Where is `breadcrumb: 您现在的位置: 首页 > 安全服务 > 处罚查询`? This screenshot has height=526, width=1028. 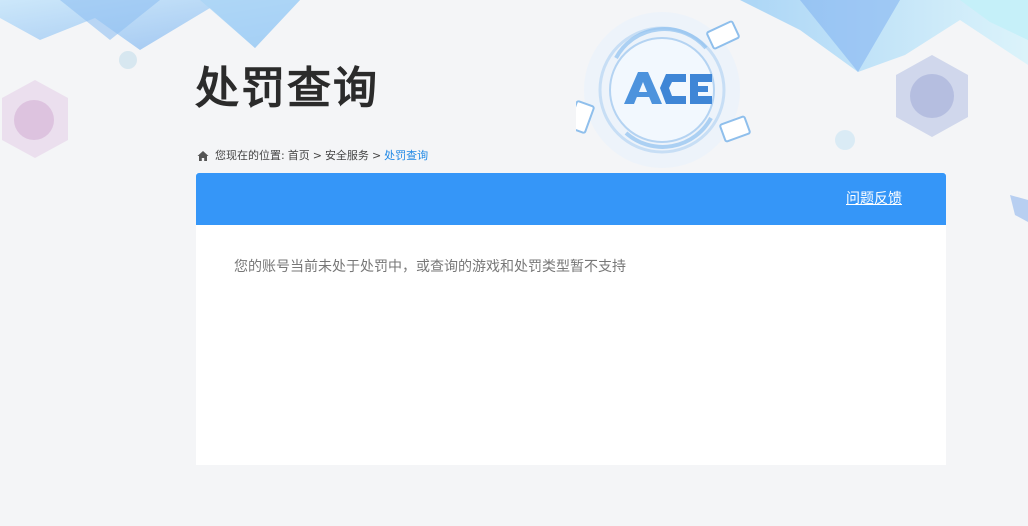
breadcrumb: 您现在的位置: 首页 > 安全服务 > 处罚查询 is located at coordinates (312, 156).